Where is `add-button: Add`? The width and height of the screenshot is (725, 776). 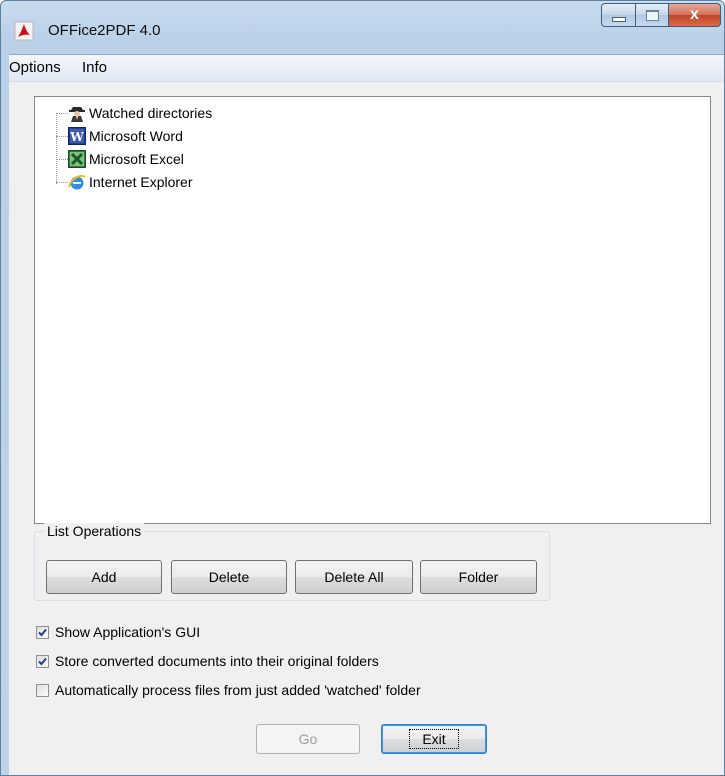
add-button: Add is located at coordinates (104, 577).